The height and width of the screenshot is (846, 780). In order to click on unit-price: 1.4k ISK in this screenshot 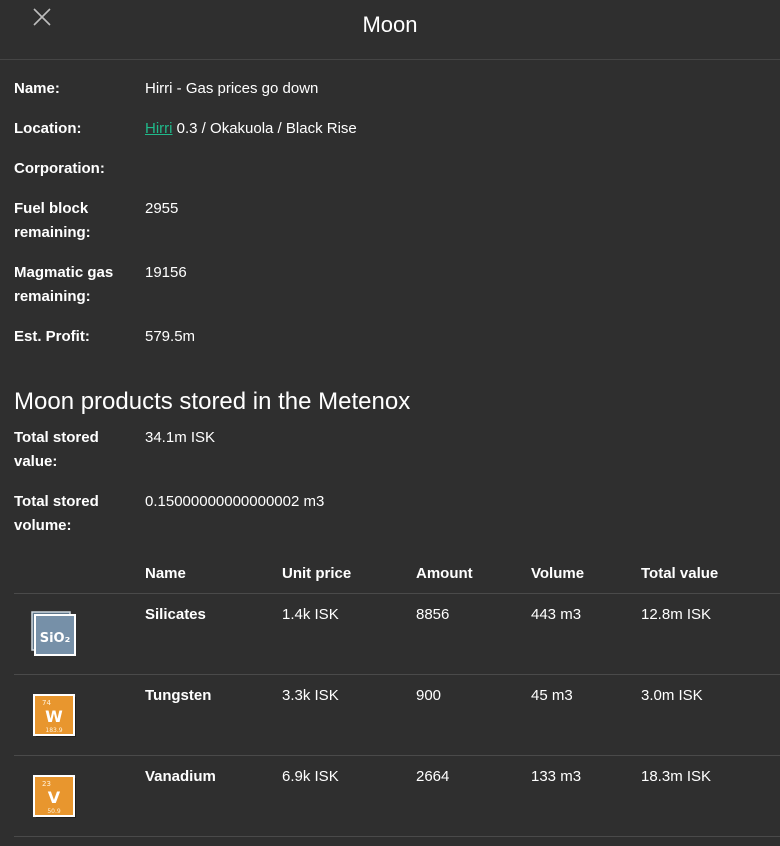, I will do `click(310, 614)`.